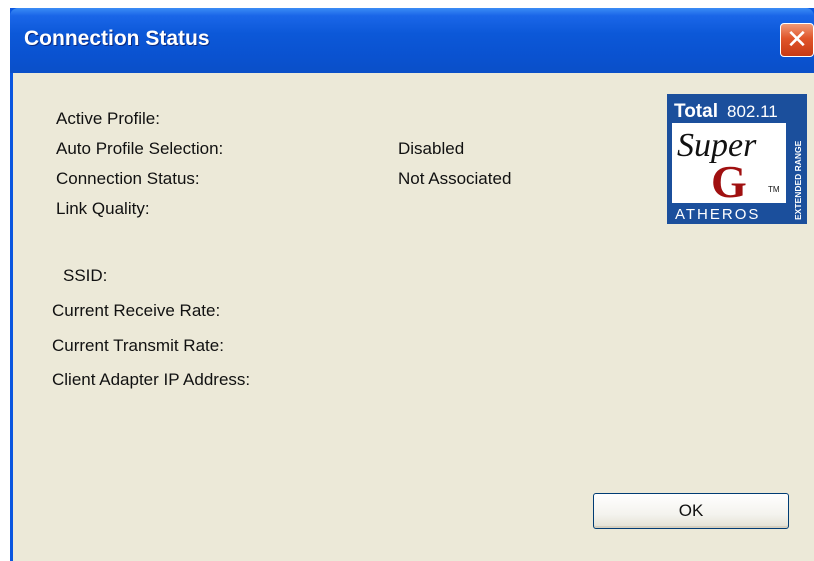 The width and height of the screenshot is (814, 561). Describe the element at coordinates (103, 208) in the screenshot. I see `link-quality-label: Link Quality:` at that location.